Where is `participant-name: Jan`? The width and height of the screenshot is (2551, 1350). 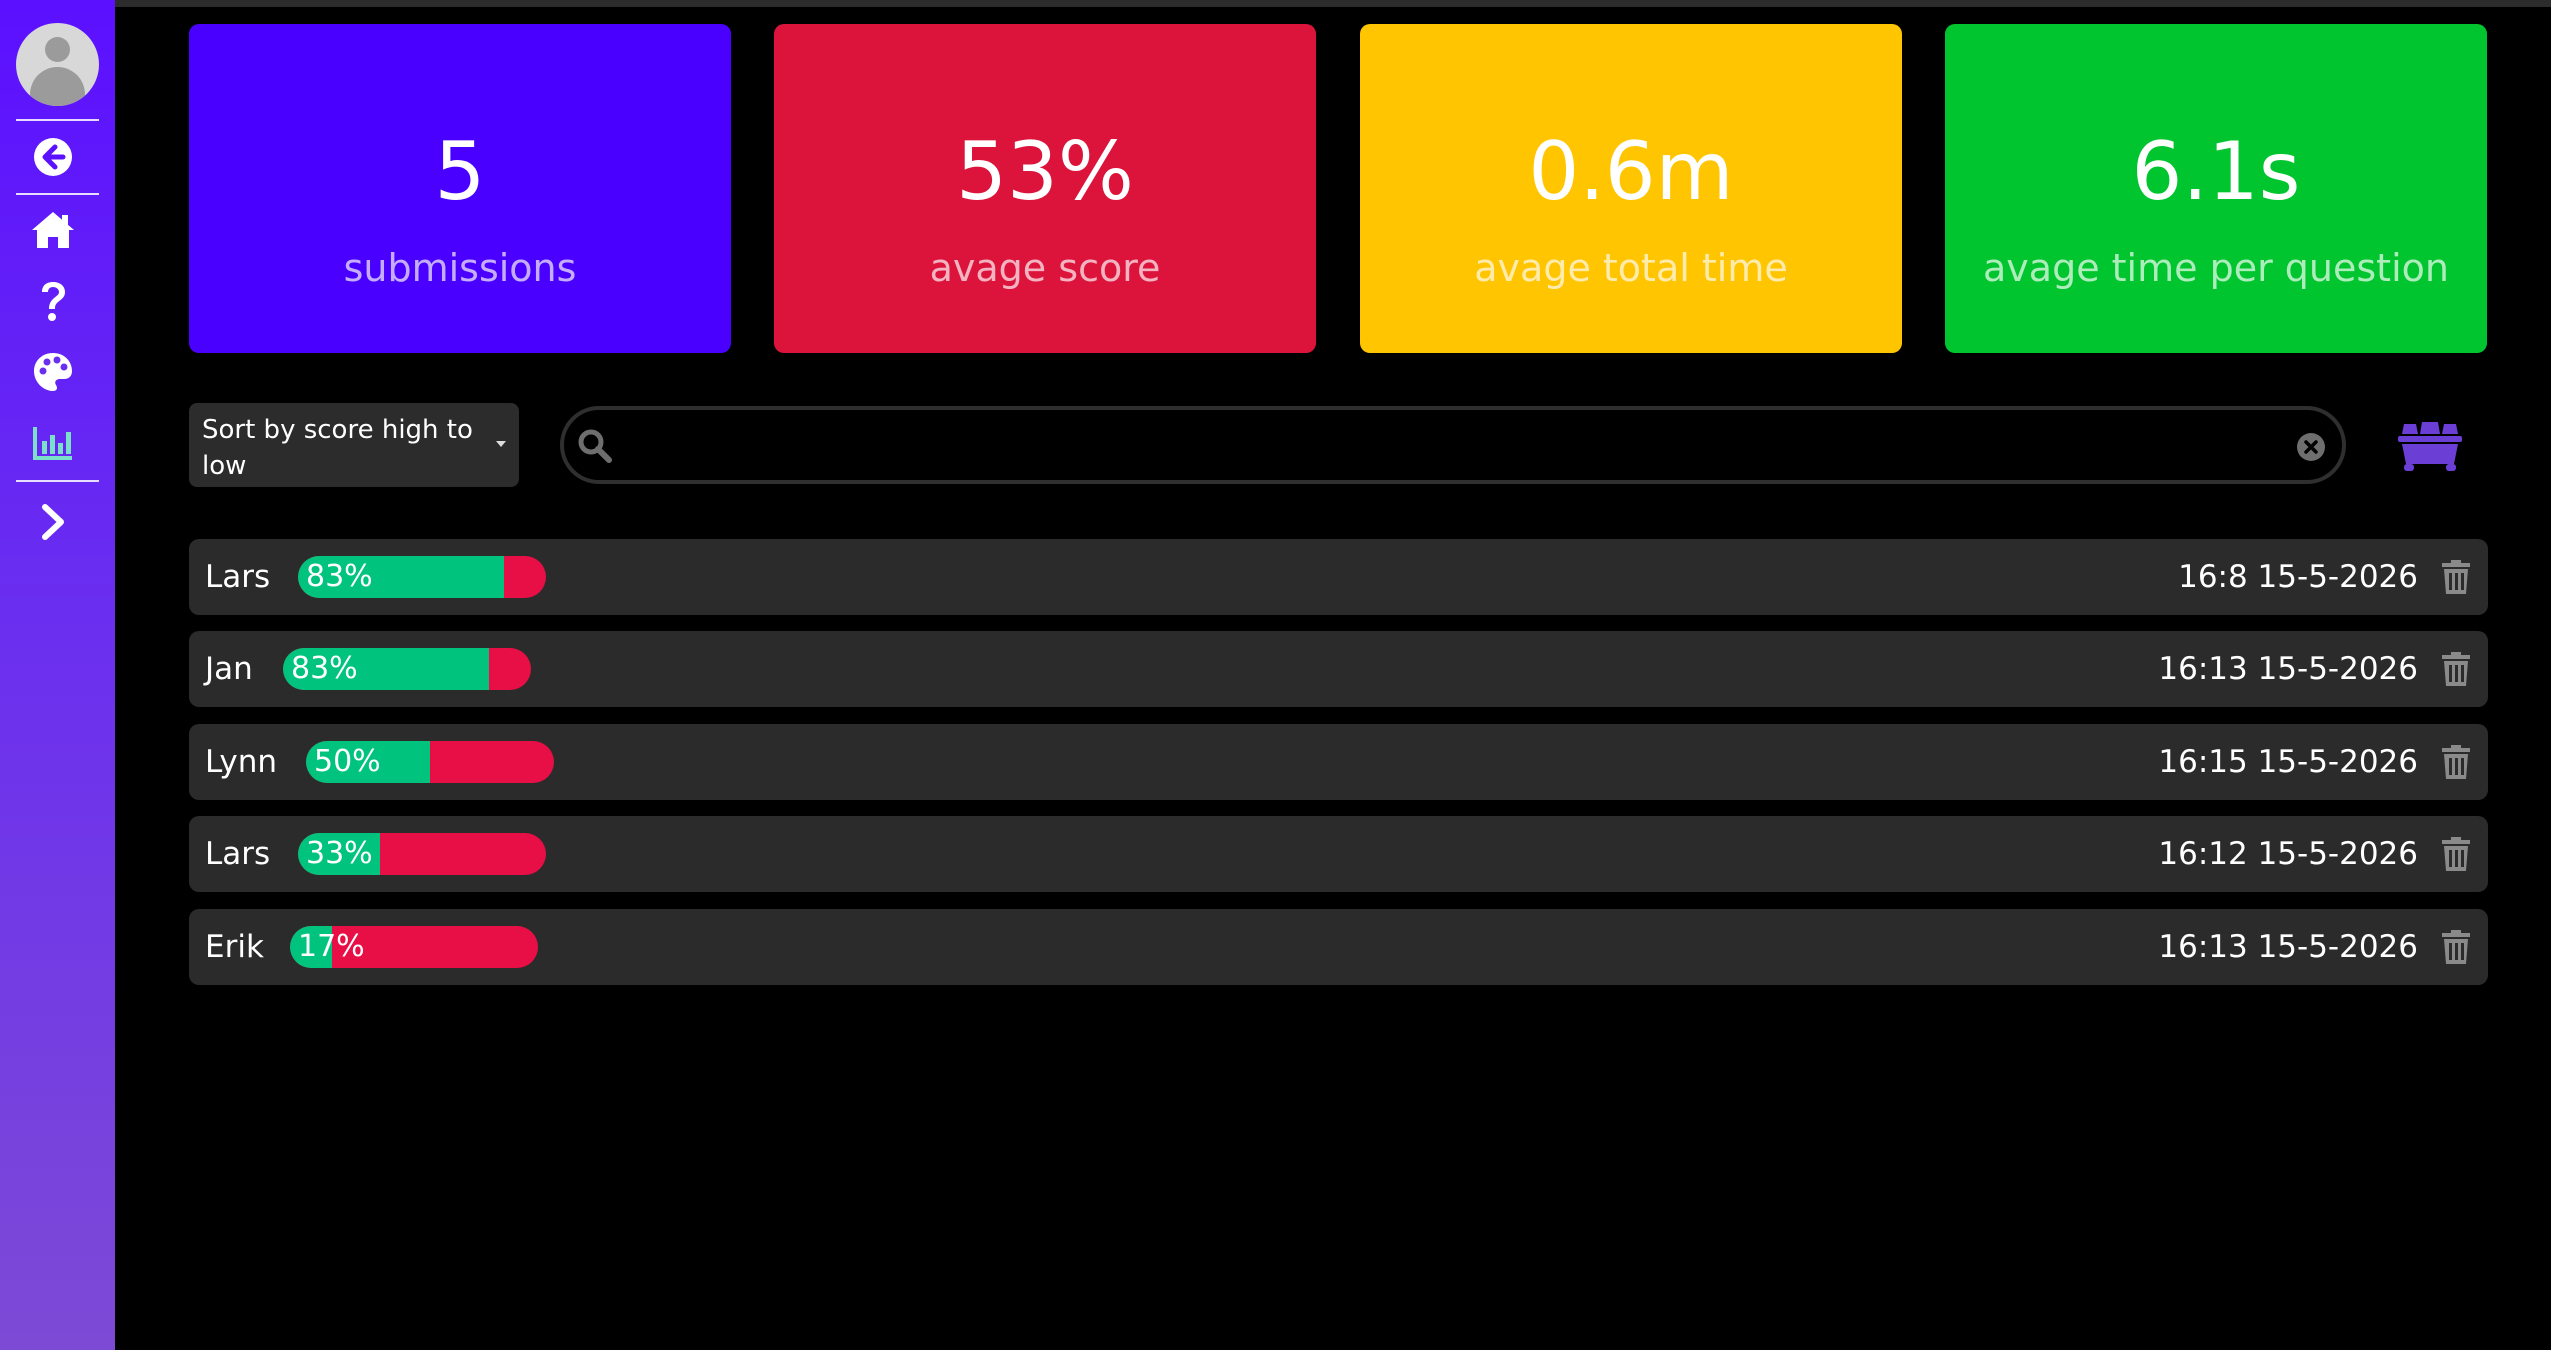 participant-name: Jan is located at coordinates (229, 669).